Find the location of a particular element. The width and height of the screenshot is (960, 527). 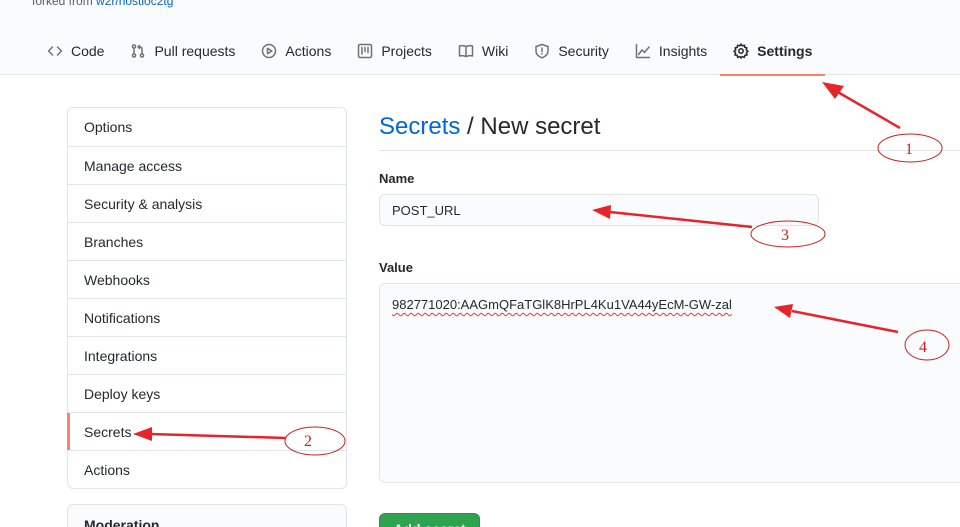

tab-wiki-label: Wiki is located at coordinates (495, 50).